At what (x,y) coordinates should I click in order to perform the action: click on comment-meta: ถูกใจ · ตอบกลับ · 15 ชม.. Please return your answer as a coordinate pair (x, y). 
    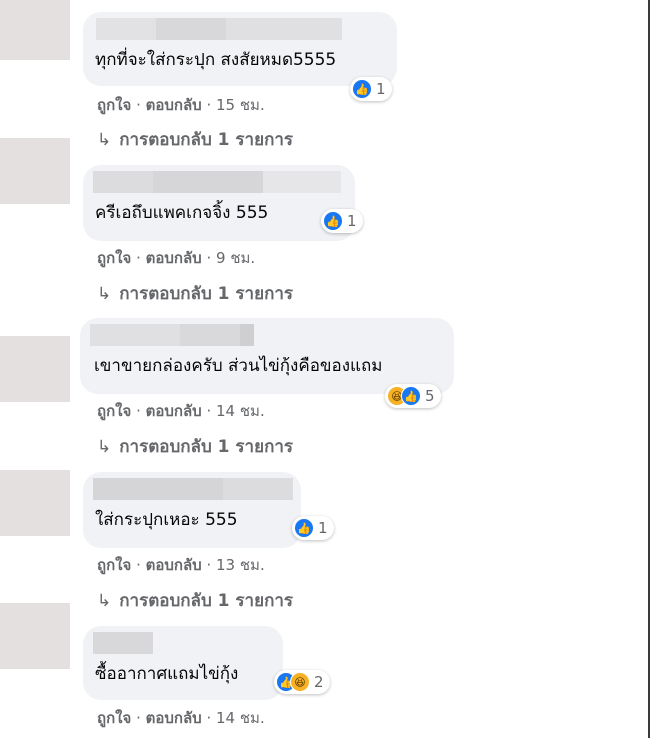
    Looking at the image, I should click on (181, 105).